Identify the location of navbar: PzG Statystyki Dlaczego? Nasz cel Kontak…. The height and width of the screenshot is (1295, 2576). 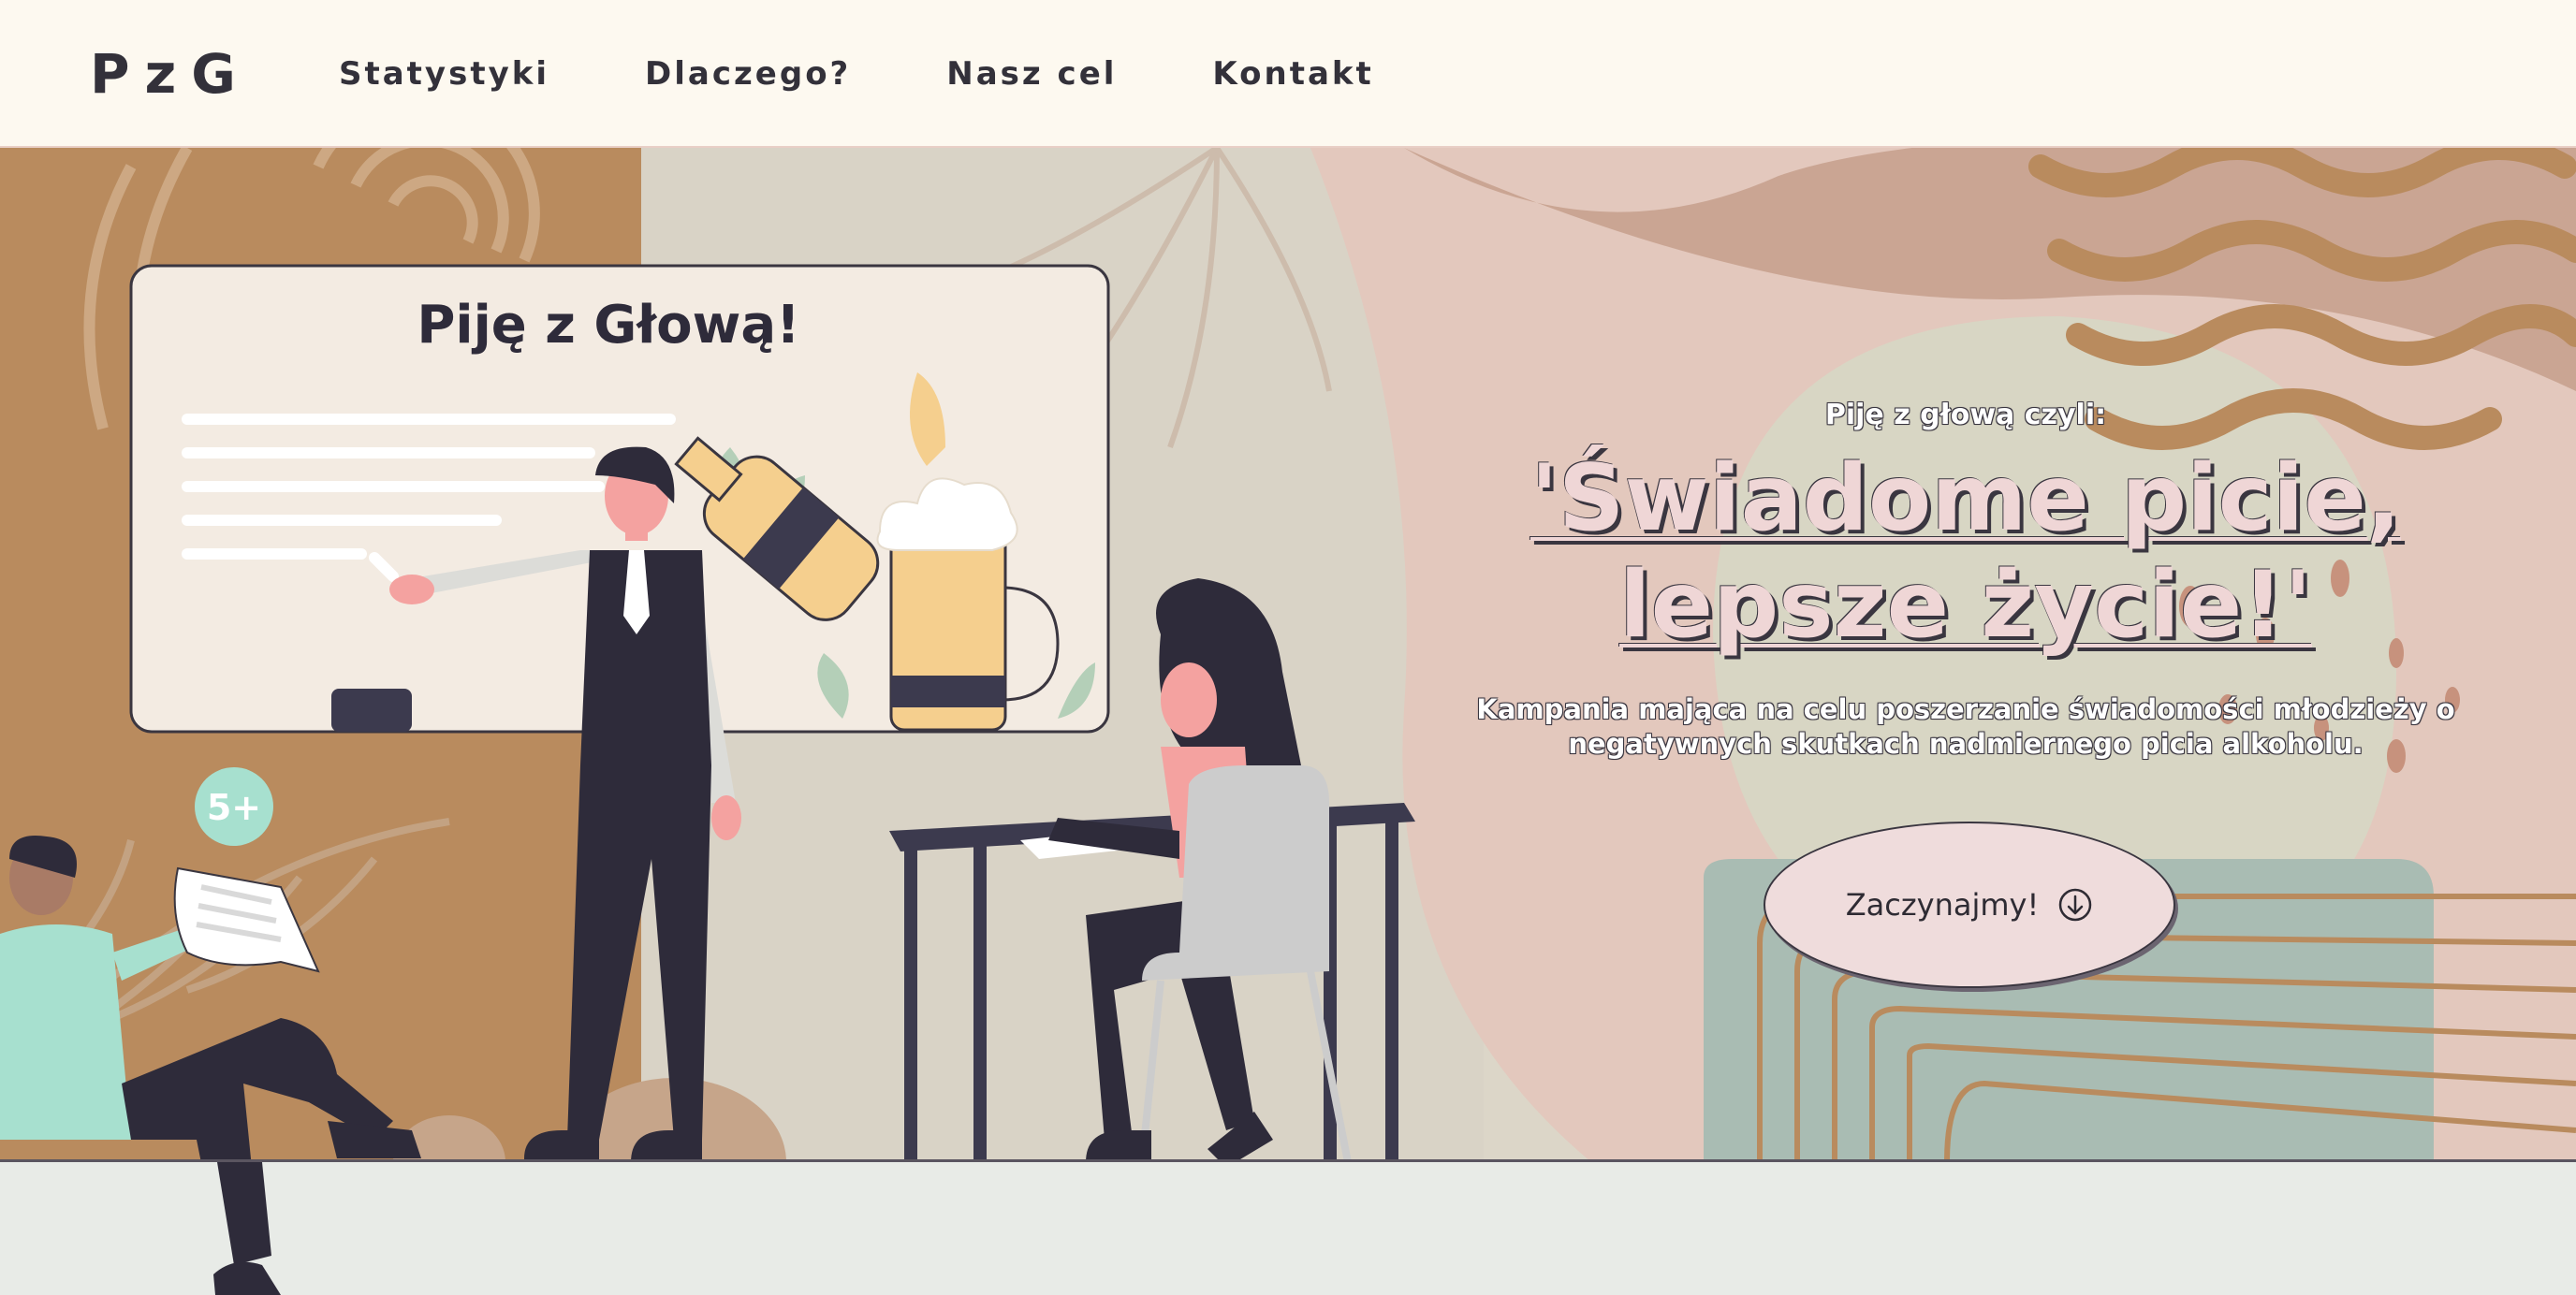
(1288, 74).